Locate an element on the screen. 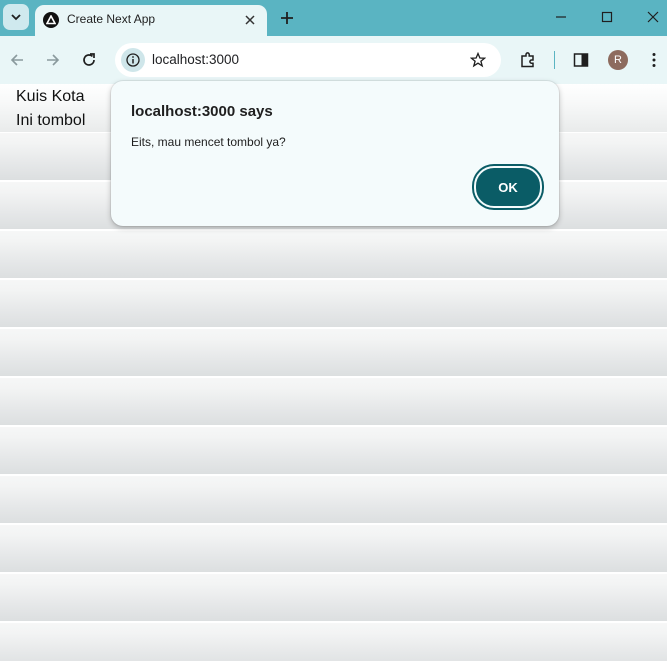 The height and width of the screenshot is (661, 667). profile-avatar: R is located at coordinates (618, 60).